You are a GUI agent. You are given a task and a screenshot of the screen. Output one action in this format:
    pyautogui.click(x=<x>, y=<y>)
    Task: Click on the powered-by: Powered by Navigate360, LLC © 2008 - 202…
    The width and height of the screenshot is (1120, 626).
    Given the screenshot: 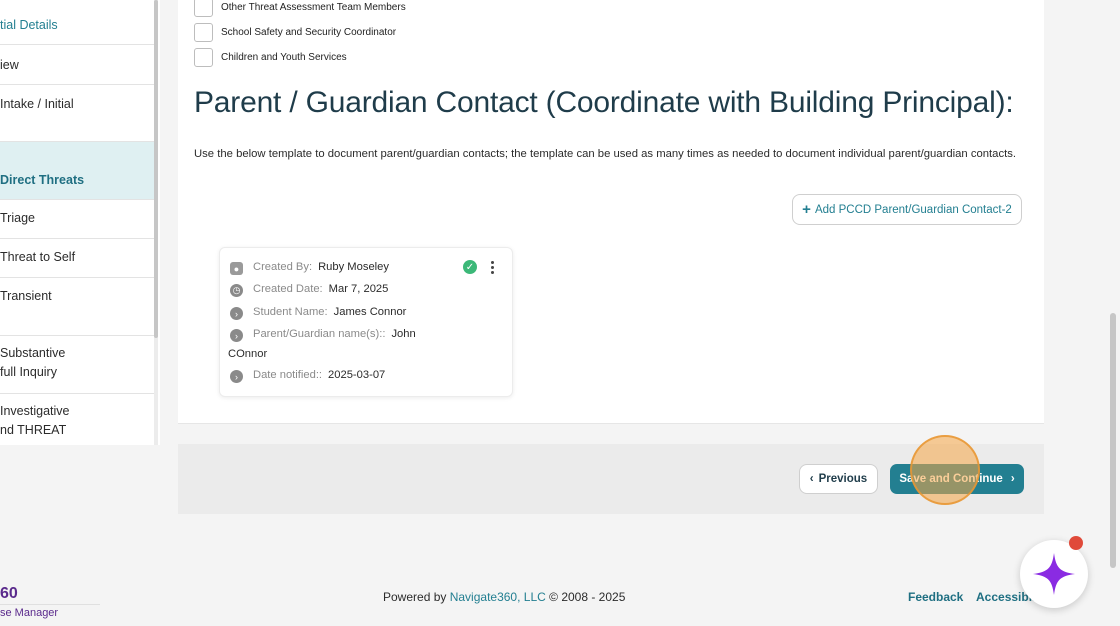 What is the action you would take?
    pyautogui.click(x=504, y=597)
    